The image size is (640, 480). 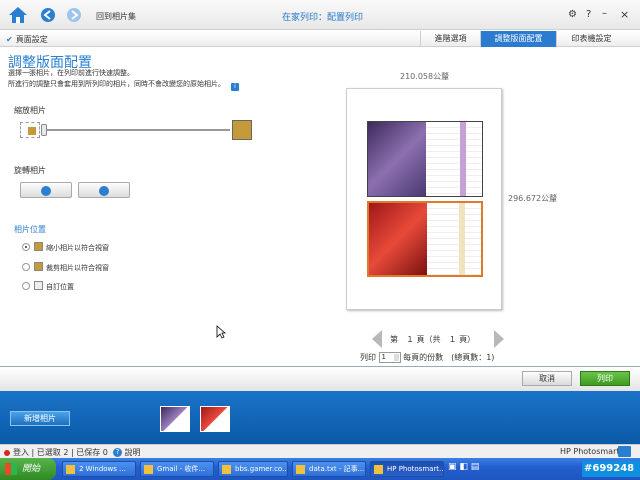 What do you see at coordinates (60, 452) in the screenshot?
I see `status-text: 登入 | 已選取 2 | 已保存 0` at bounding box center [60, 452].